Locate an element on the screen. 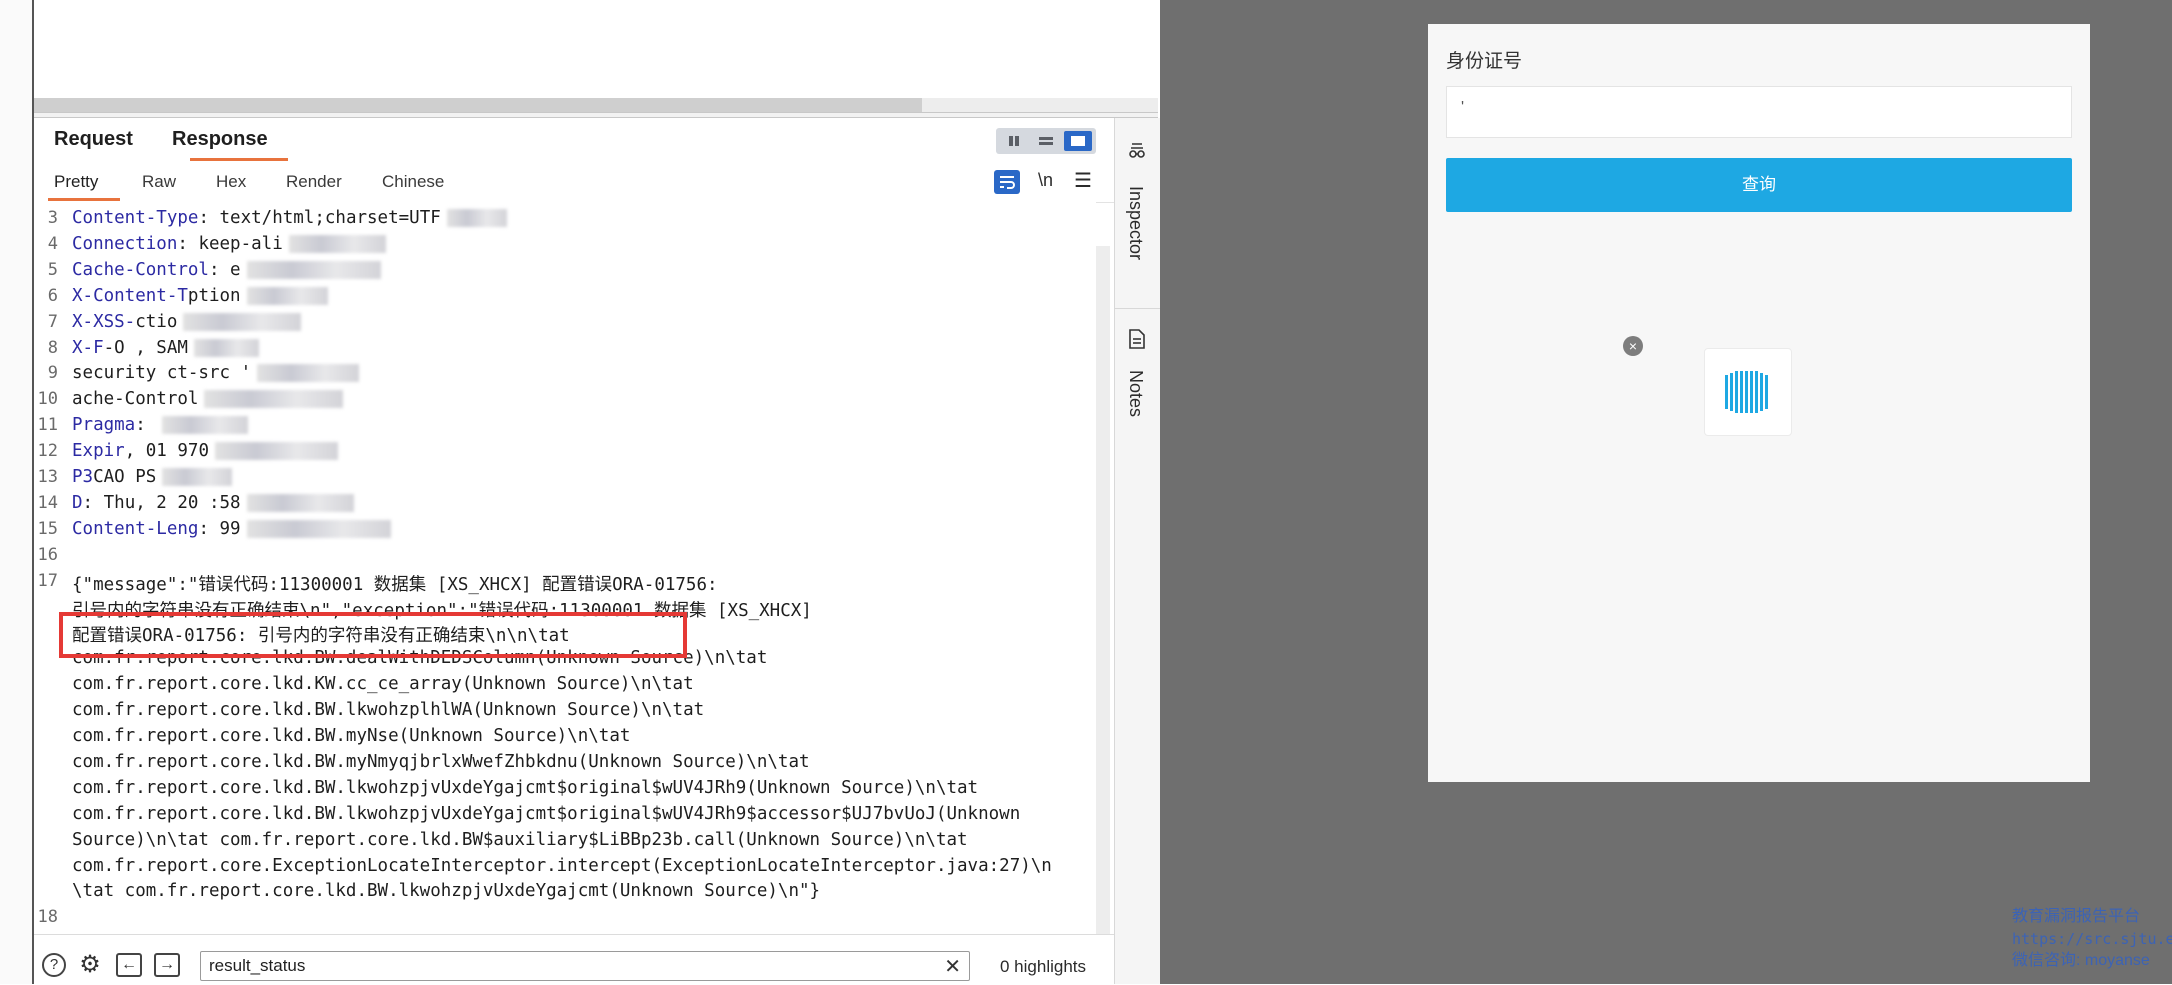  line-number: 10 is located at coordinates (47, 399).